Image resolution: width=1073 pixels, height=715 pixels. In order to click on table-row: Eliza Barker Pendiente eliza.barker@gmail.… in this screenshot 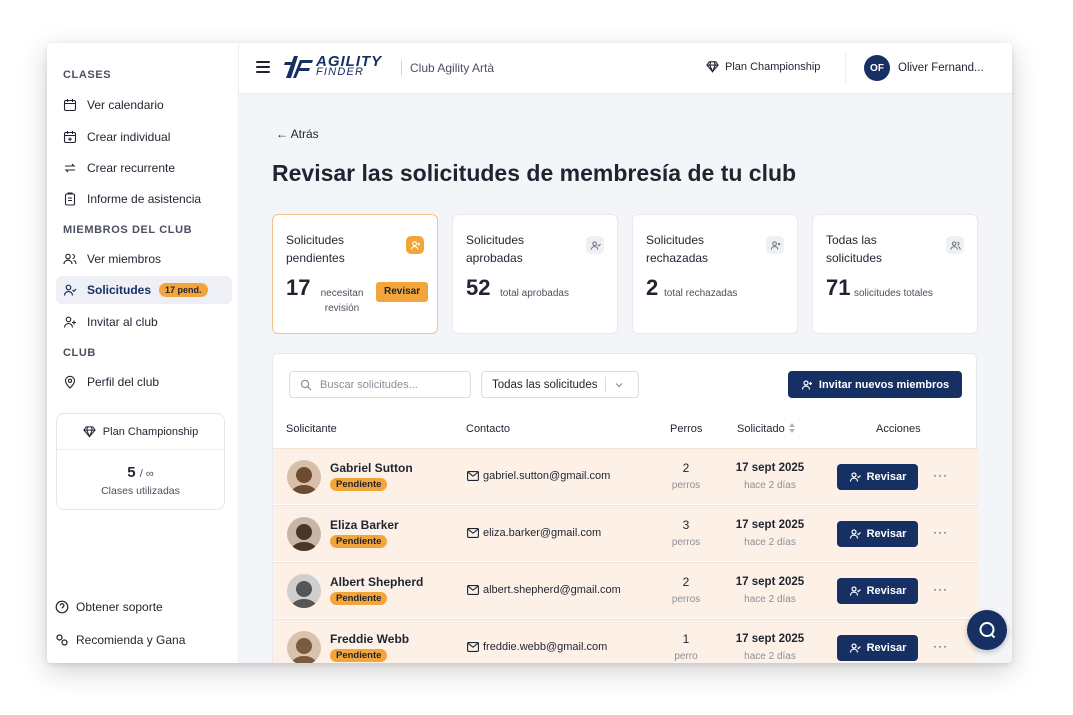, I will do `click(625, 533)`.